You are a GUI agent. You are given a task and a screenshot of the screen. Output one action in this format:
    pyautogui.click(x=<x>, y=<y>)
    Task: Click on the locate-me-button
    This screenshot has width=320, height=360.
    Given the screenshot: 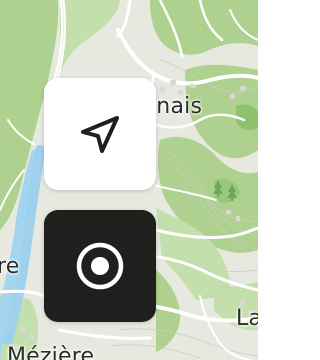 What is the action you would take?
    pyautogui.click(x=100, y=266)
    